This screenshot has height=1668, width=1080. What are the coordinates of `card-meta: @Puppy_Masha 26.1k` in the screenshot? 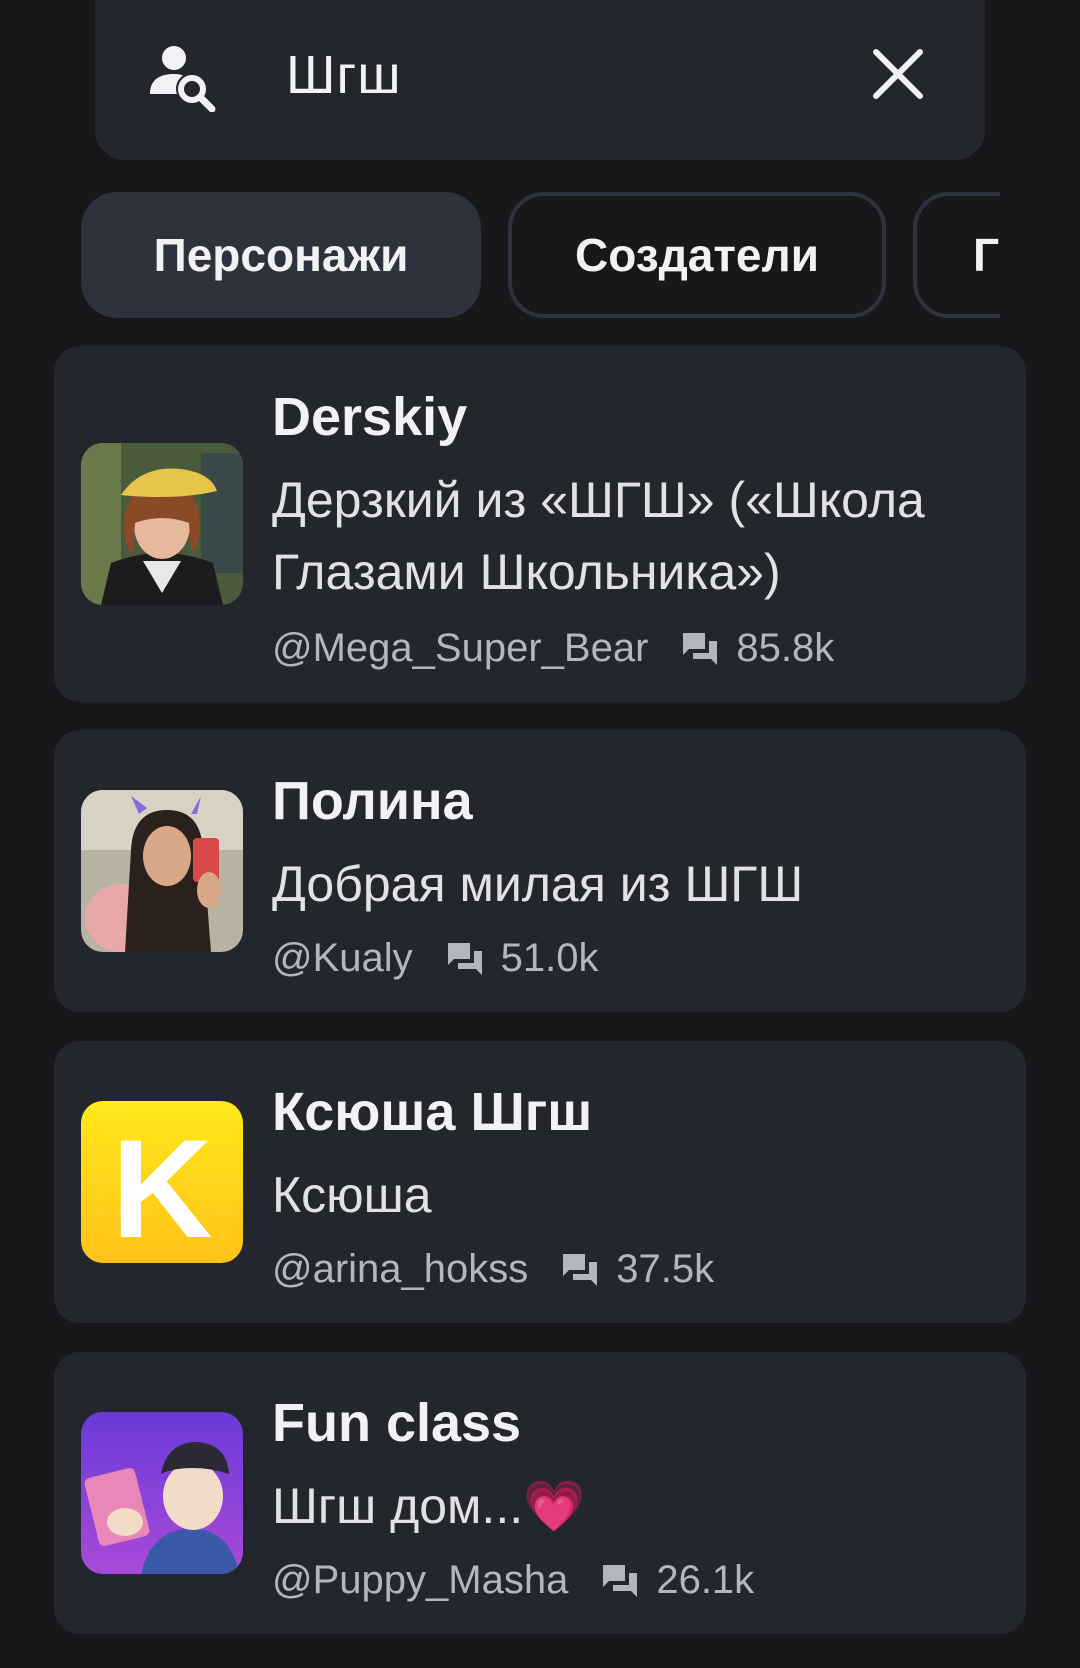 It's located at (513, 1580).